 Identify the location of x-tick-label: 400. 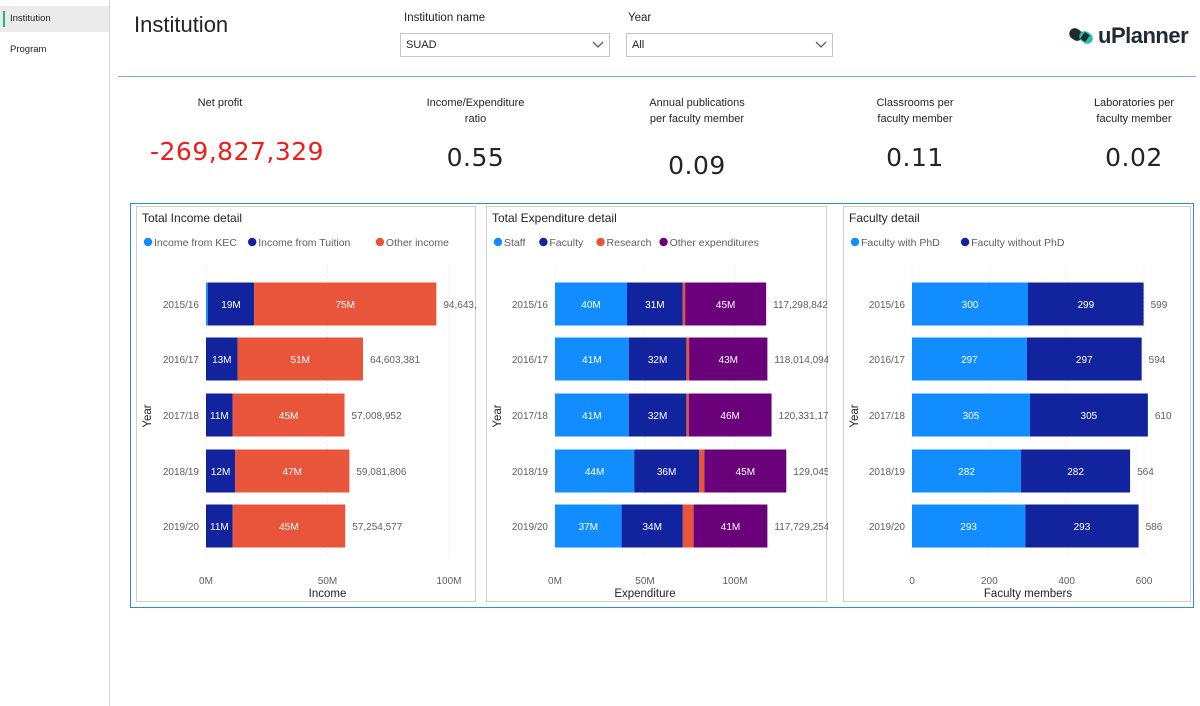
(1066, 581).